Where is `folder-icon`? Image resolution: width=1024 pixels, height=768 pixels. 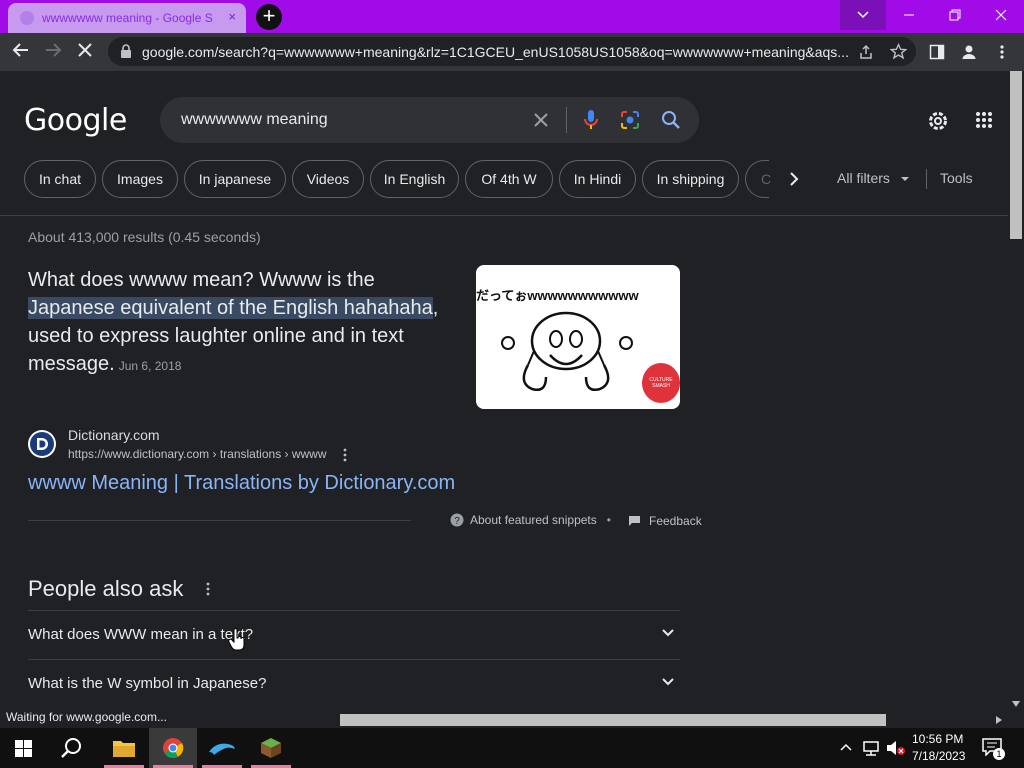
folder-icon is located at coordinates (124, 749).